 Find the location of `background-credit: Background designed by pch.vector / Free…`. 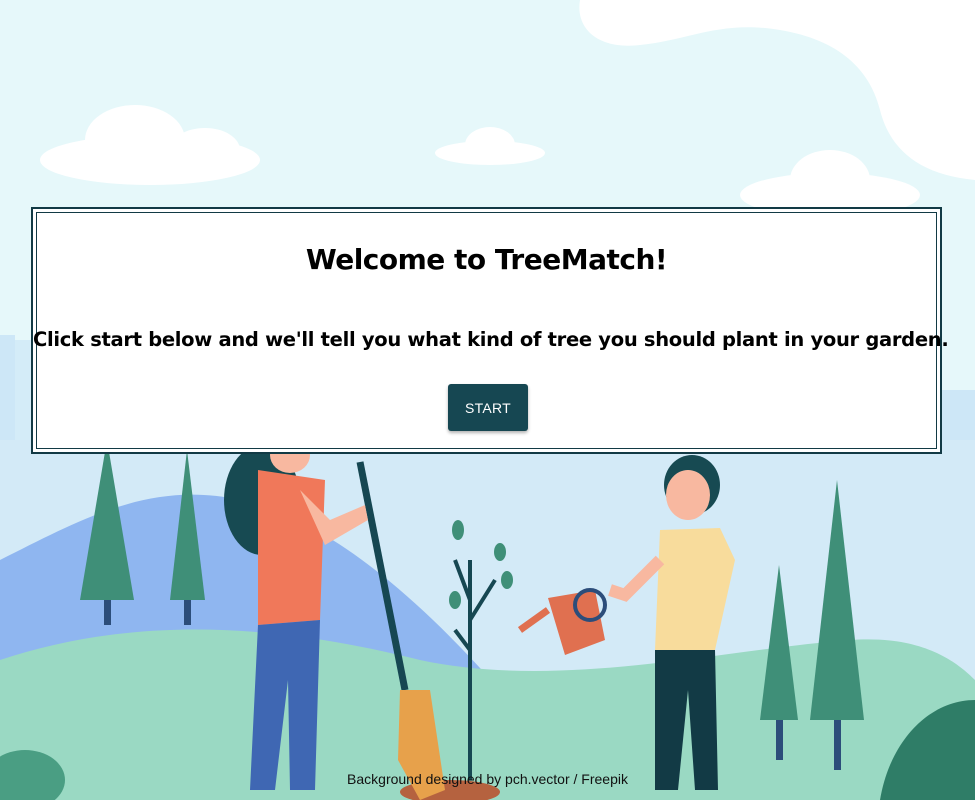

background-credit: Background designed by pch.vector / Free… is located at coordinates (487, 779).